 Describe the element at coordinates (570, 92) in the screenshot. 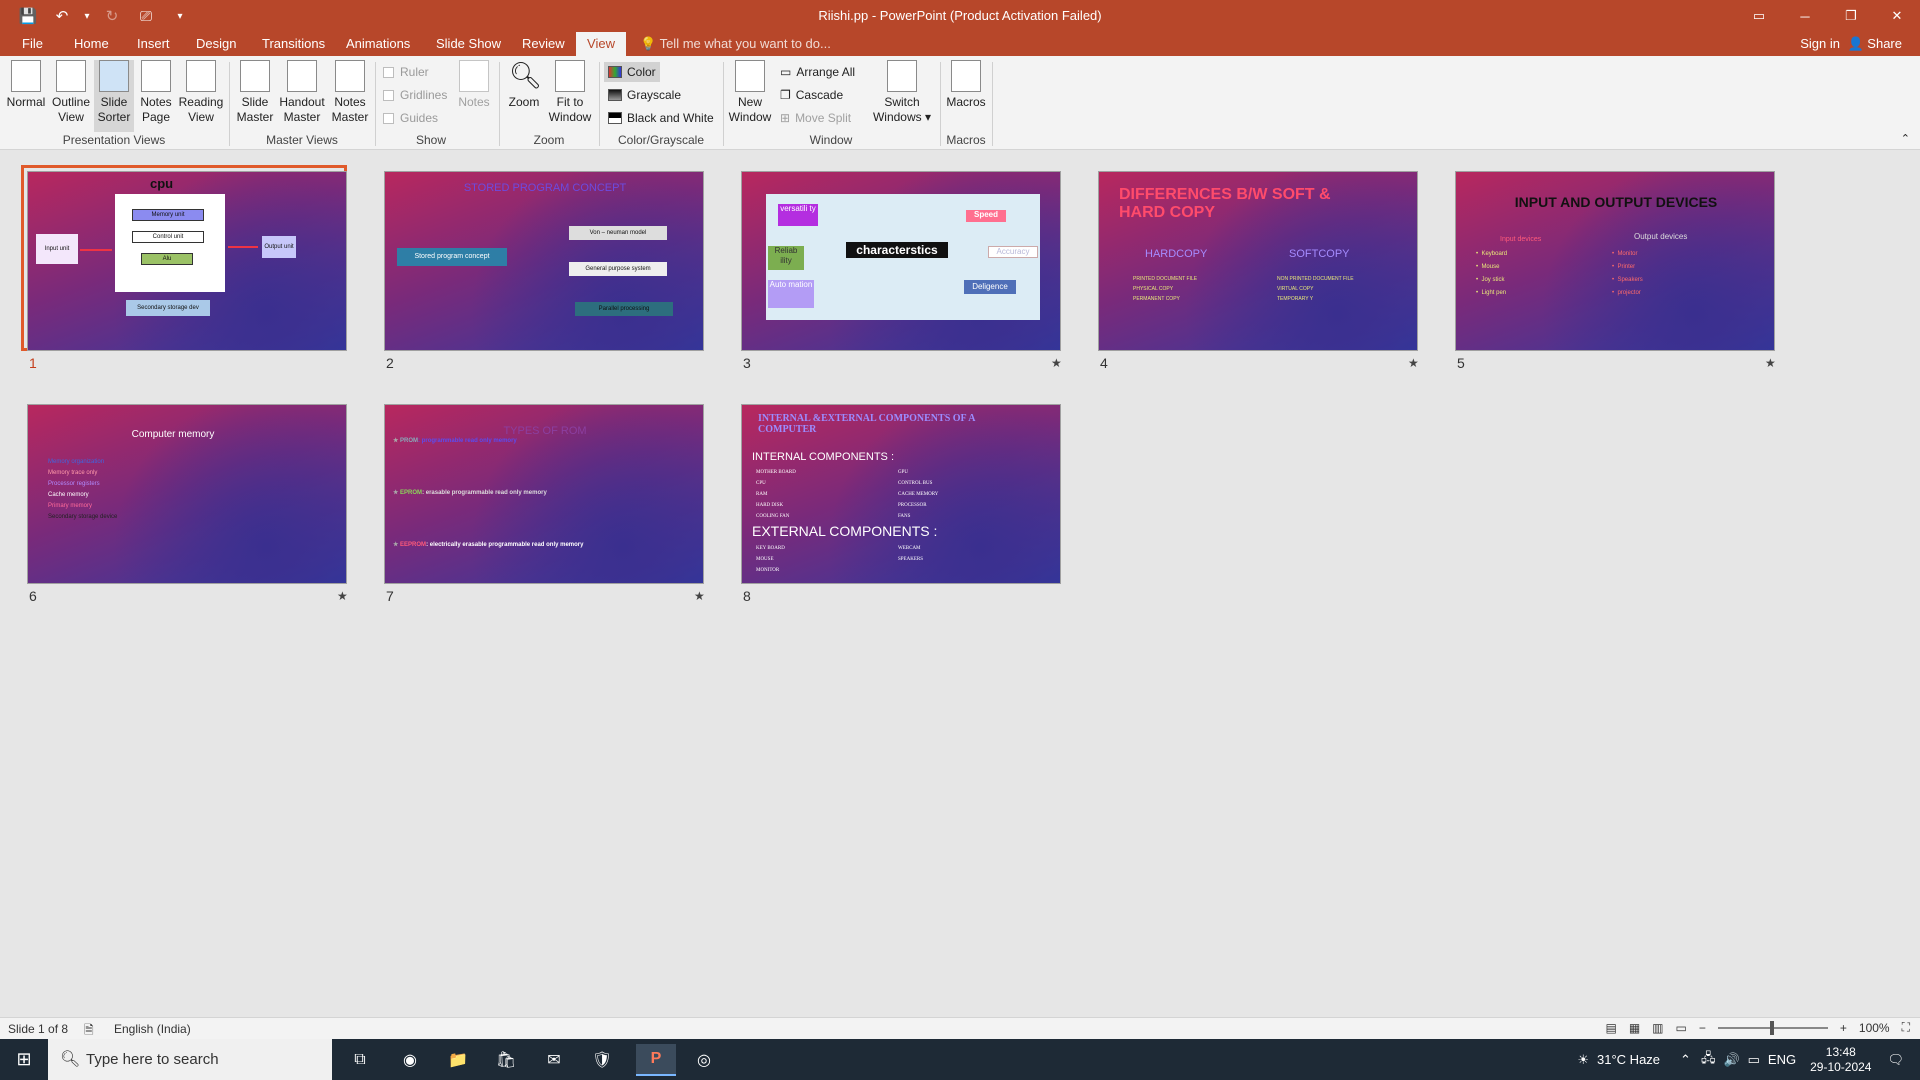

I see `fit-to-window-button: Fit to Window` at that location.